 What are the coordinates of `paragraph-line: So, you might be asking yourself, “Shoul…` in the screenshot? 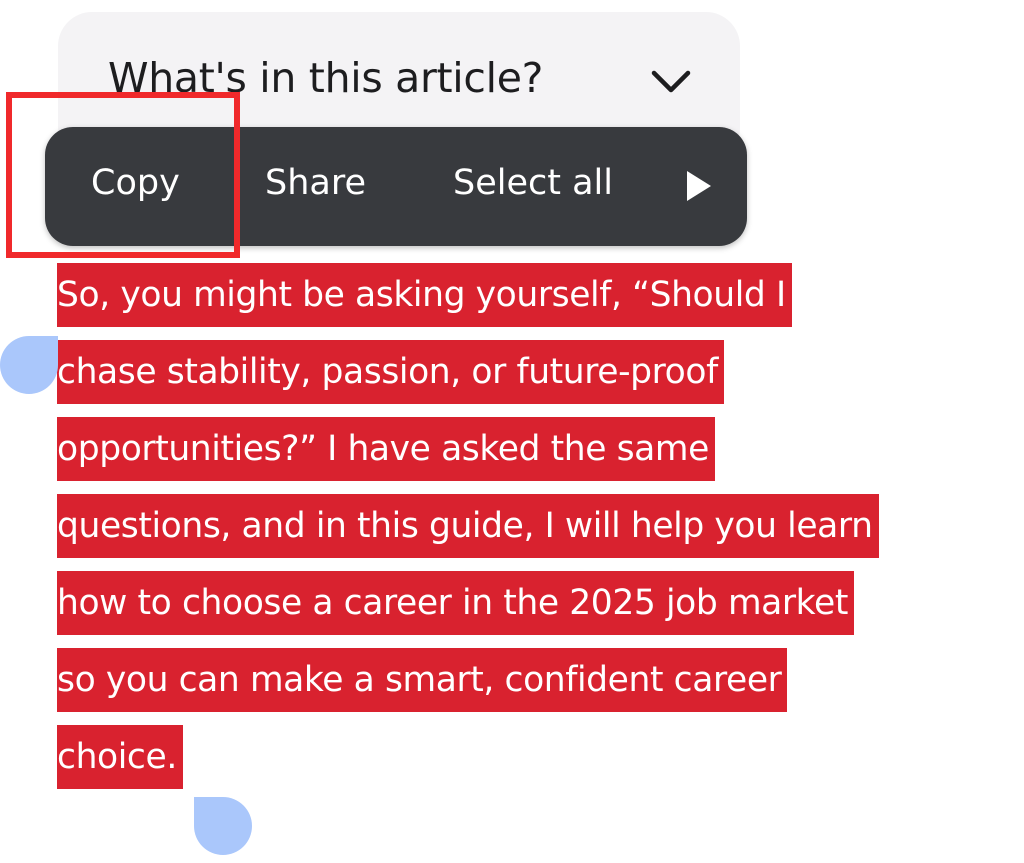 It's located at (522, 295).